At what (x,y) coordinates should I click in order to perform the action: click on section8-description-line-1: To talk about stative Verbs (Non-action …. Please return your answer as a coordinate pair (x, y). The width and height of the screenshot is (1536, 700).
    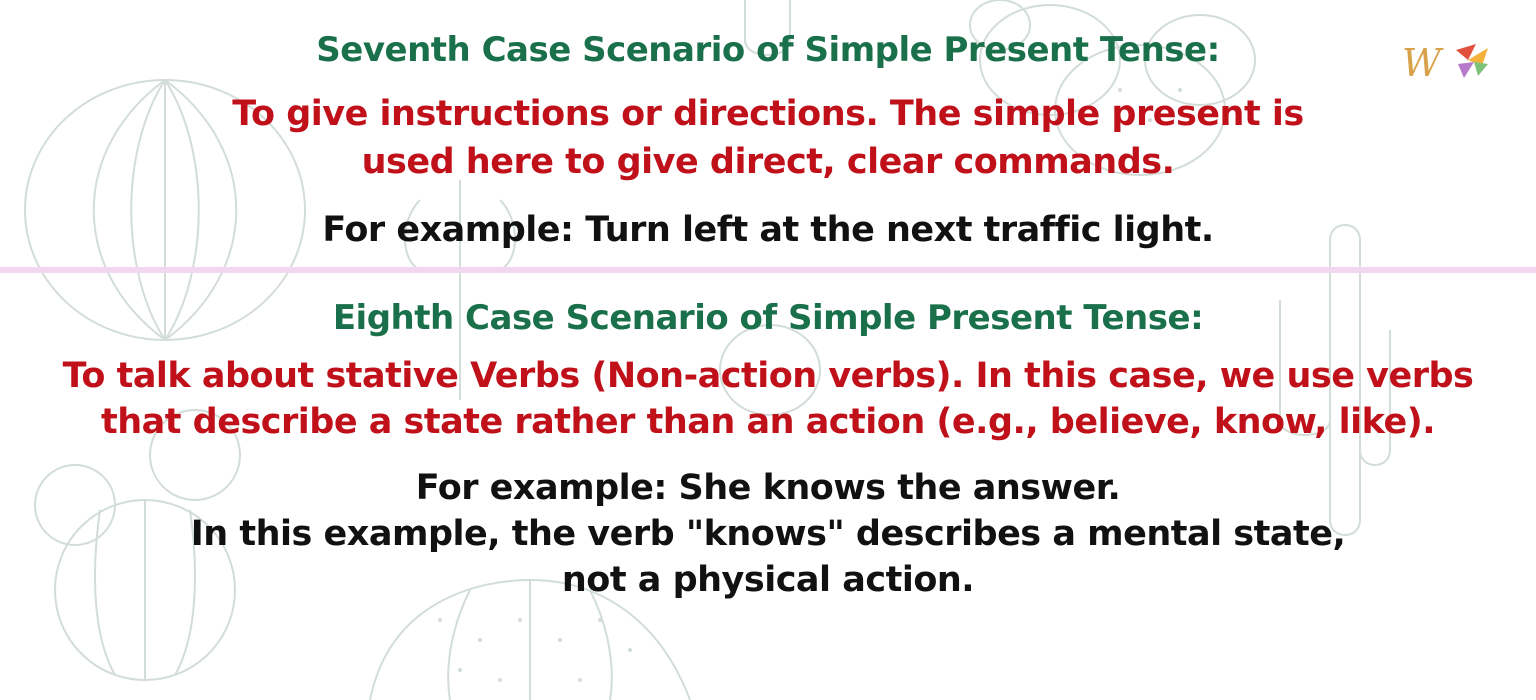
    Looking at the image, I should click on (768, 376).